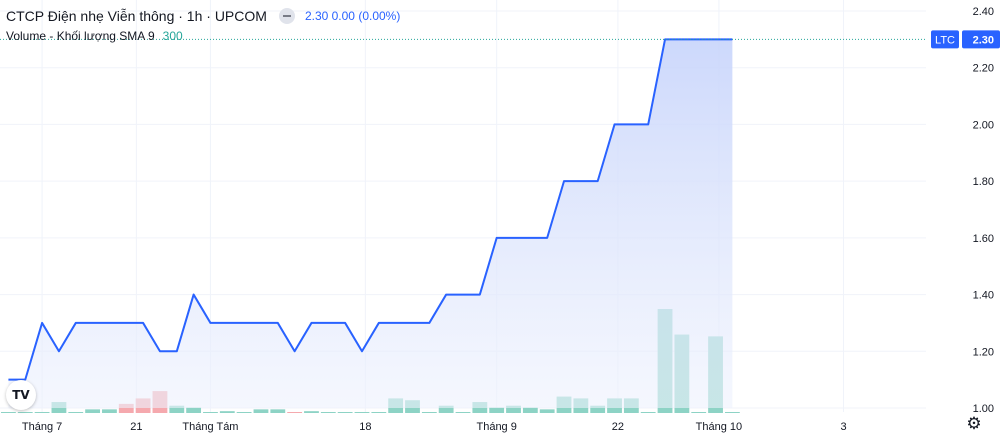 The image size is (1000, 439). Describe the element at coordinates (945, 40) in the screenshot. I see `ticker-badge-label: LTC` at that location.